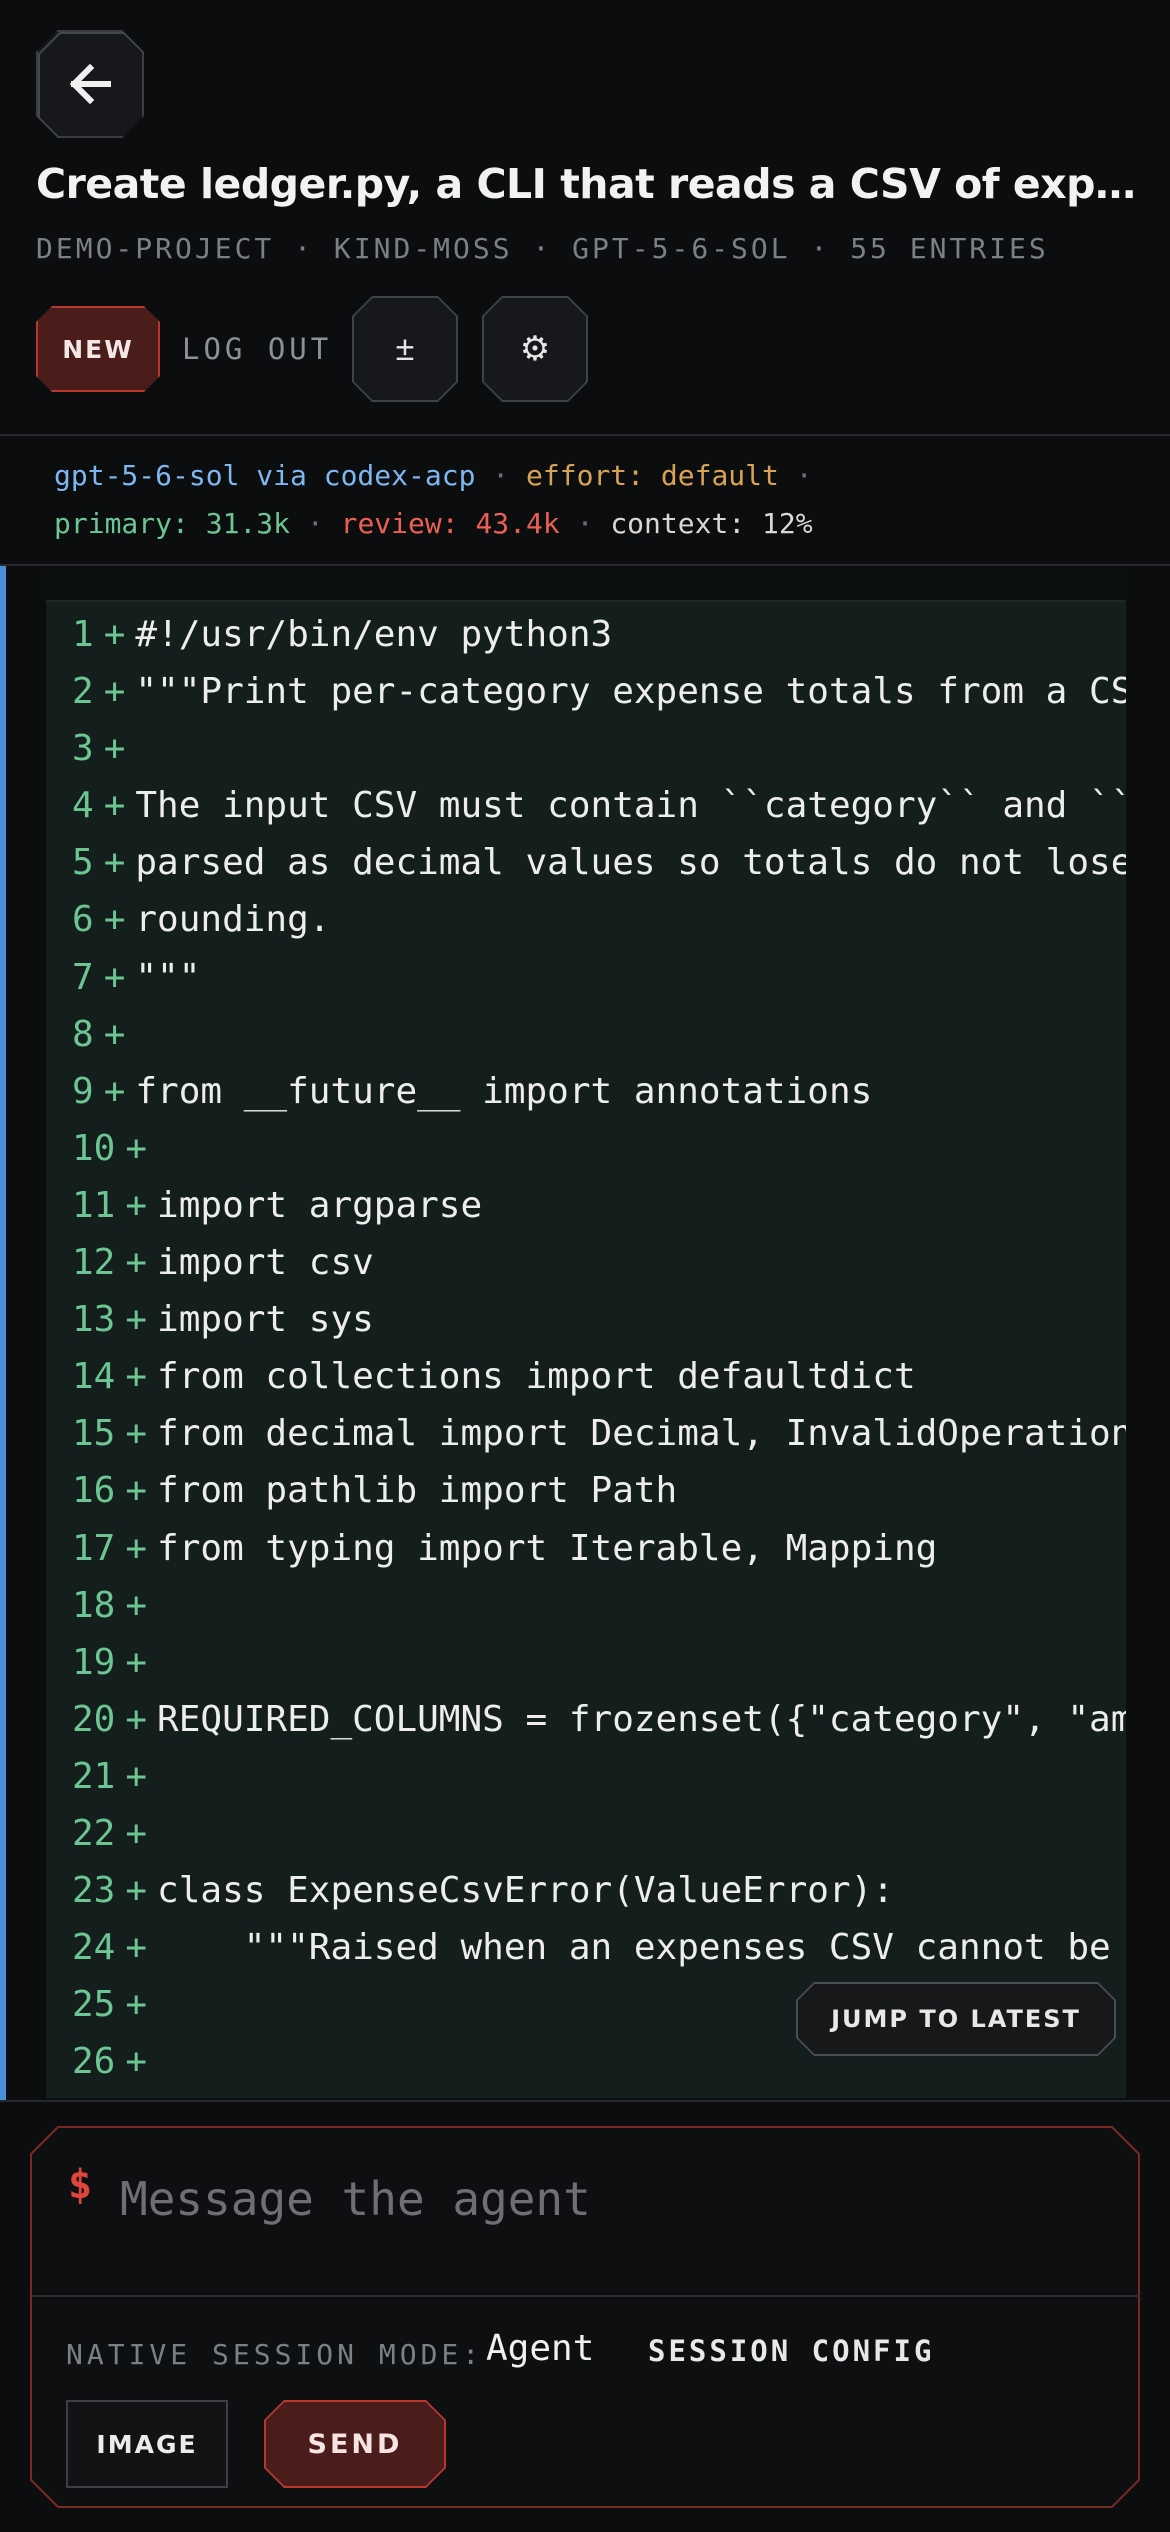 This screenshot has width=1170, height=2532. I want to click on line-number: 22, so click(94, 1833).